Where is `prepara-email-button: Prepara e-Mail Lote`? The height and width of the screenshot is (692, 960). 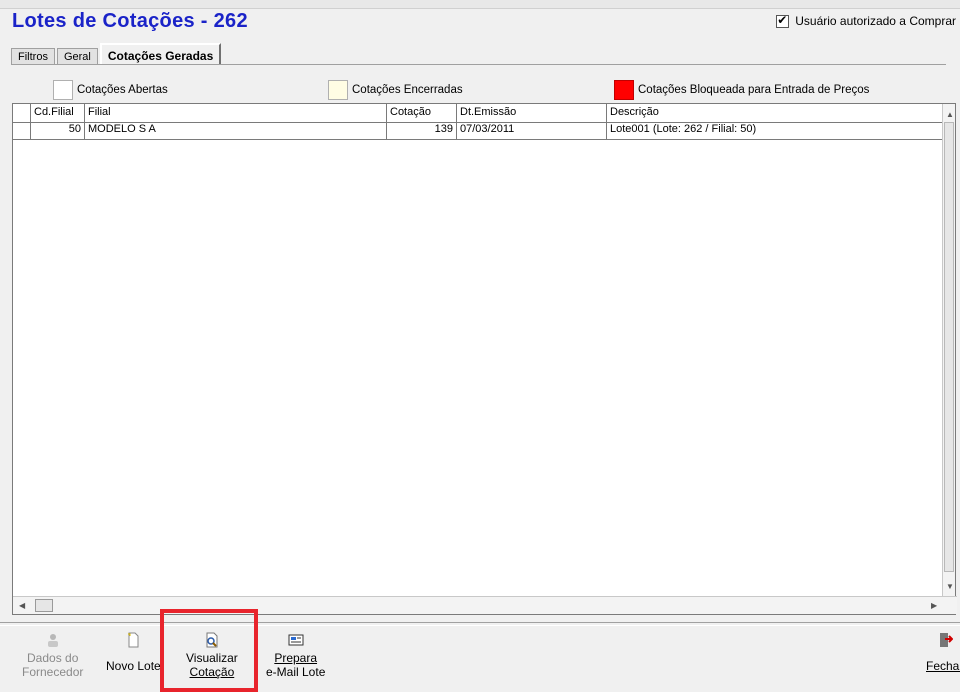
prepara-email-button: Prepara e-Mail Lote is located at coordinates (295, 655).